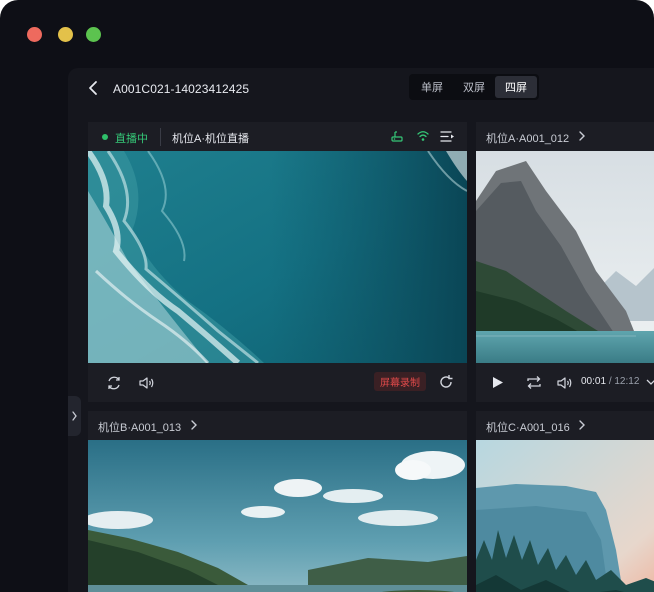 Image resolution: width=654 pixels, height=592 pixels. What do you see at coordinates (650, 382) in the screenshot?
I see `chevron-down-icon` at bounding box center [650, 382].